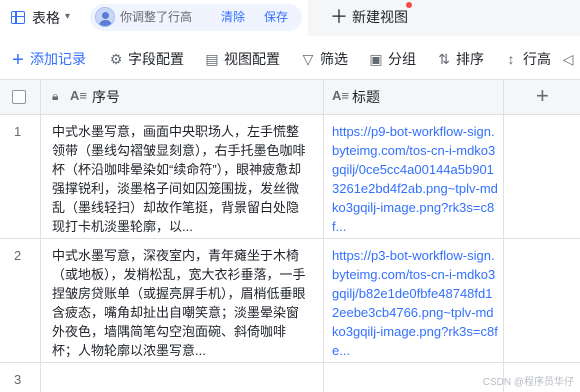  I want to click on view-config-button: ▤ 视图配置, so click(242, 59).